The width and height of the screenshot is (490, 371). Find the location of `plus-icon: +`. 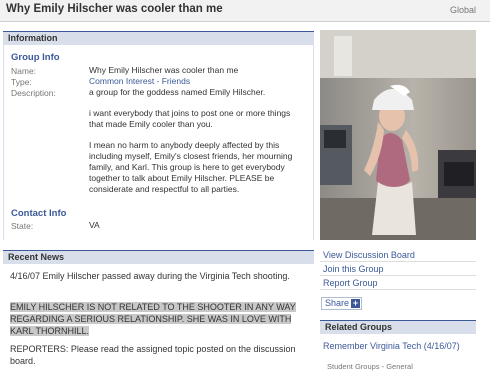

plus-icon: + is located at coordinates (355, 303).